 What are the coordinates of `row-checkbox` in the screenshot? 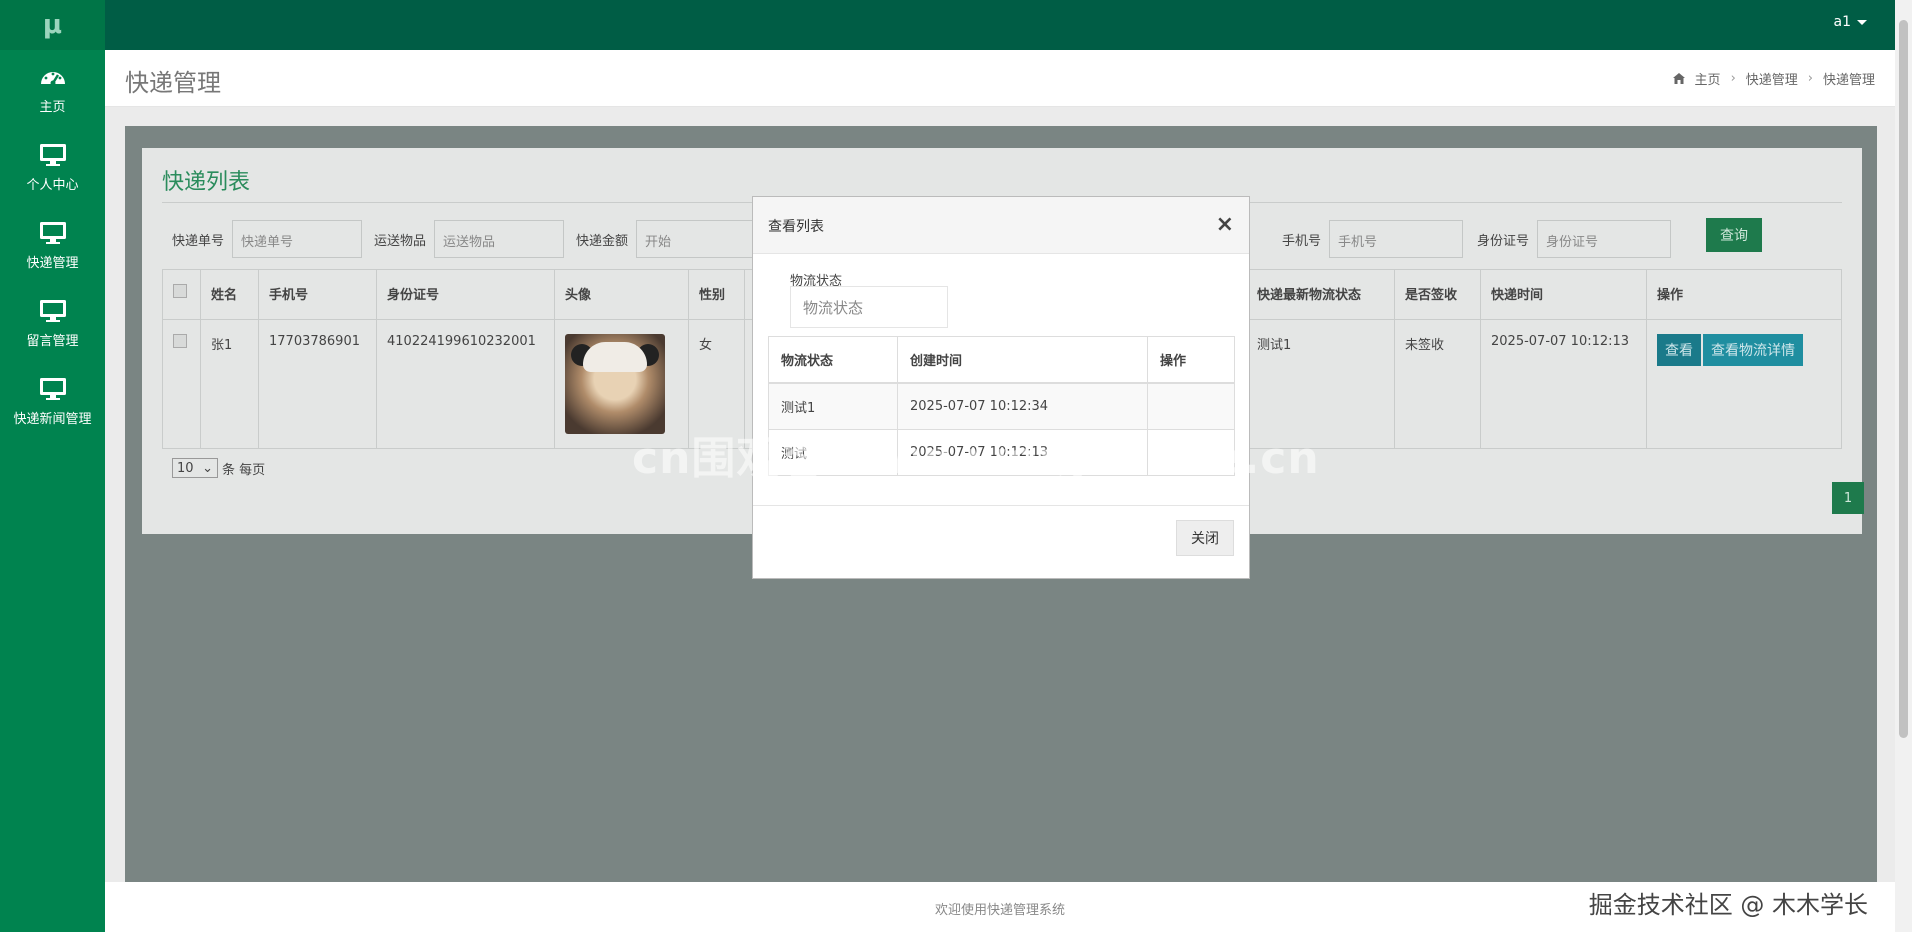 It's located at (180, 341).